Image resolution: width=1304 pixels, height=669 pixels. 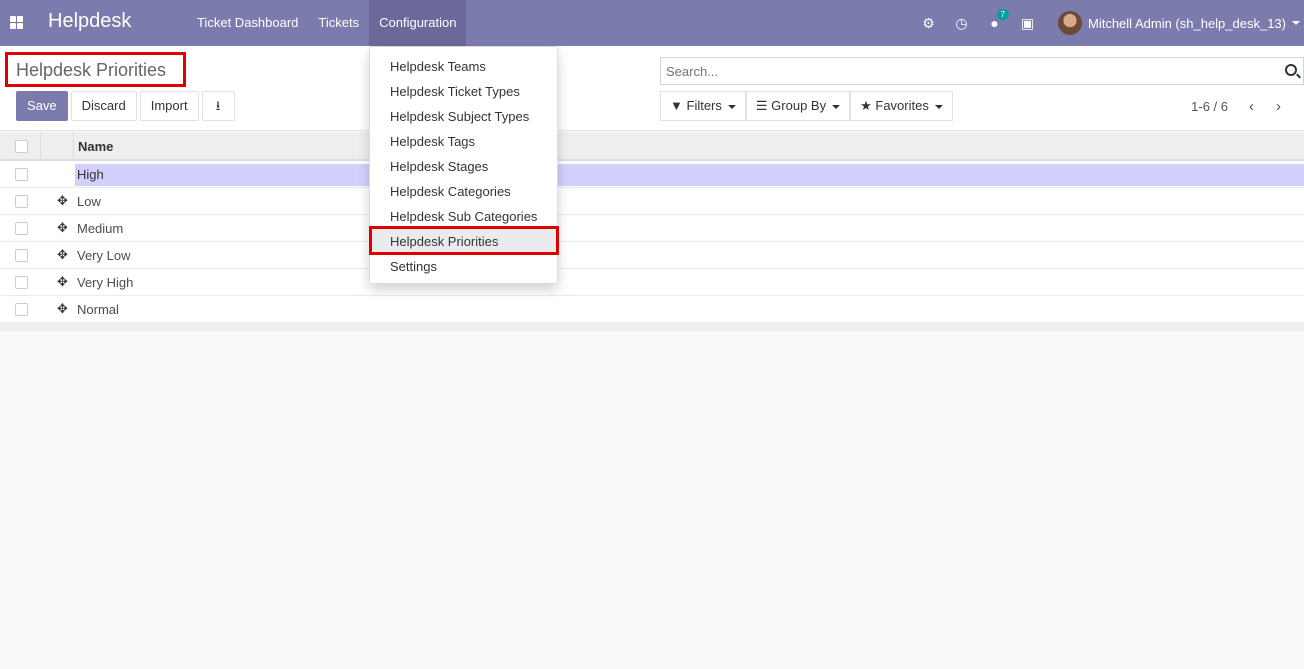 I want to click on list-buttons: Save Discard Import ⭳, so click(x=125, y=106).